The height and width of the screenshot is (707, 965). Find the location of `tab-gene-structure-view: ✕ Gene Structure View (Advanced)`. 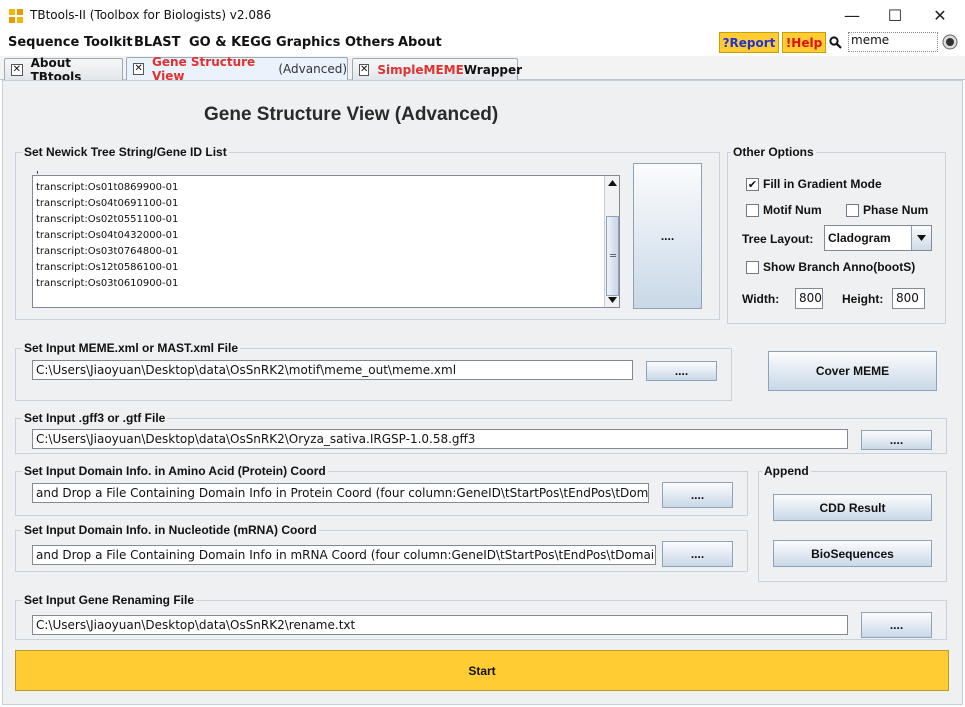

tab-gene-structure-view: ✕ Gene Structure View (Advanced) is located at coordinates (237, 69).